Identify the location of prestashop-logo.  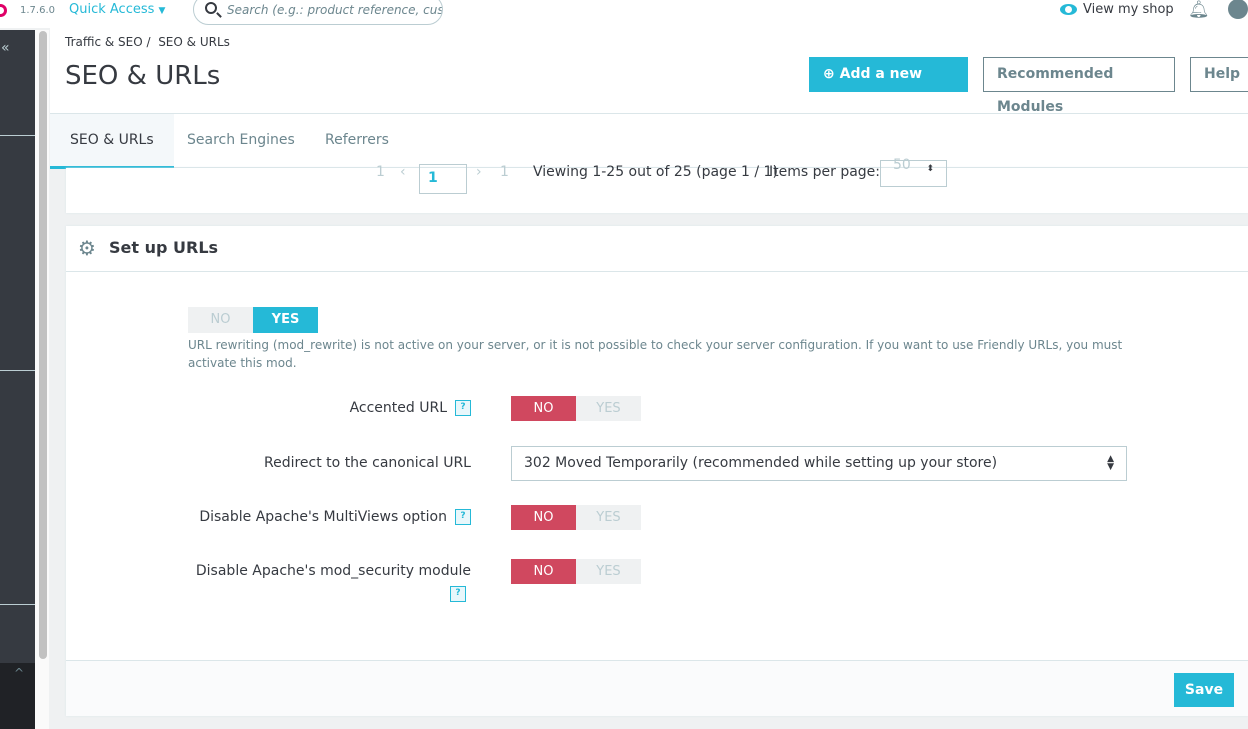
(3, 10).